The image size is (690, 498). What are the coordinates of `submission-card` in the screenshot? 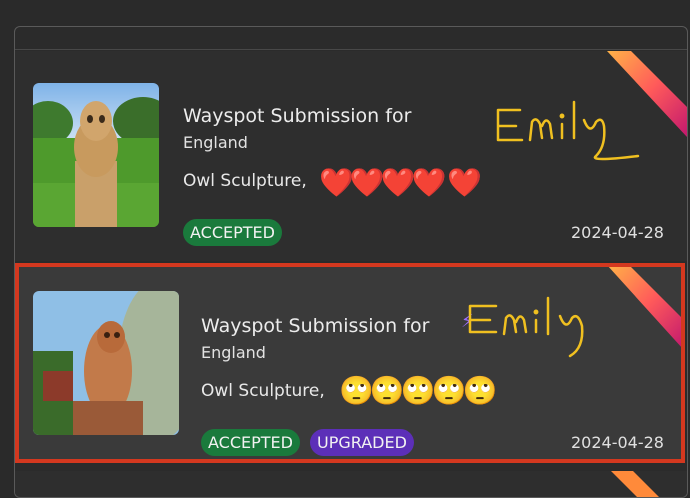 It's located at (351, 484).